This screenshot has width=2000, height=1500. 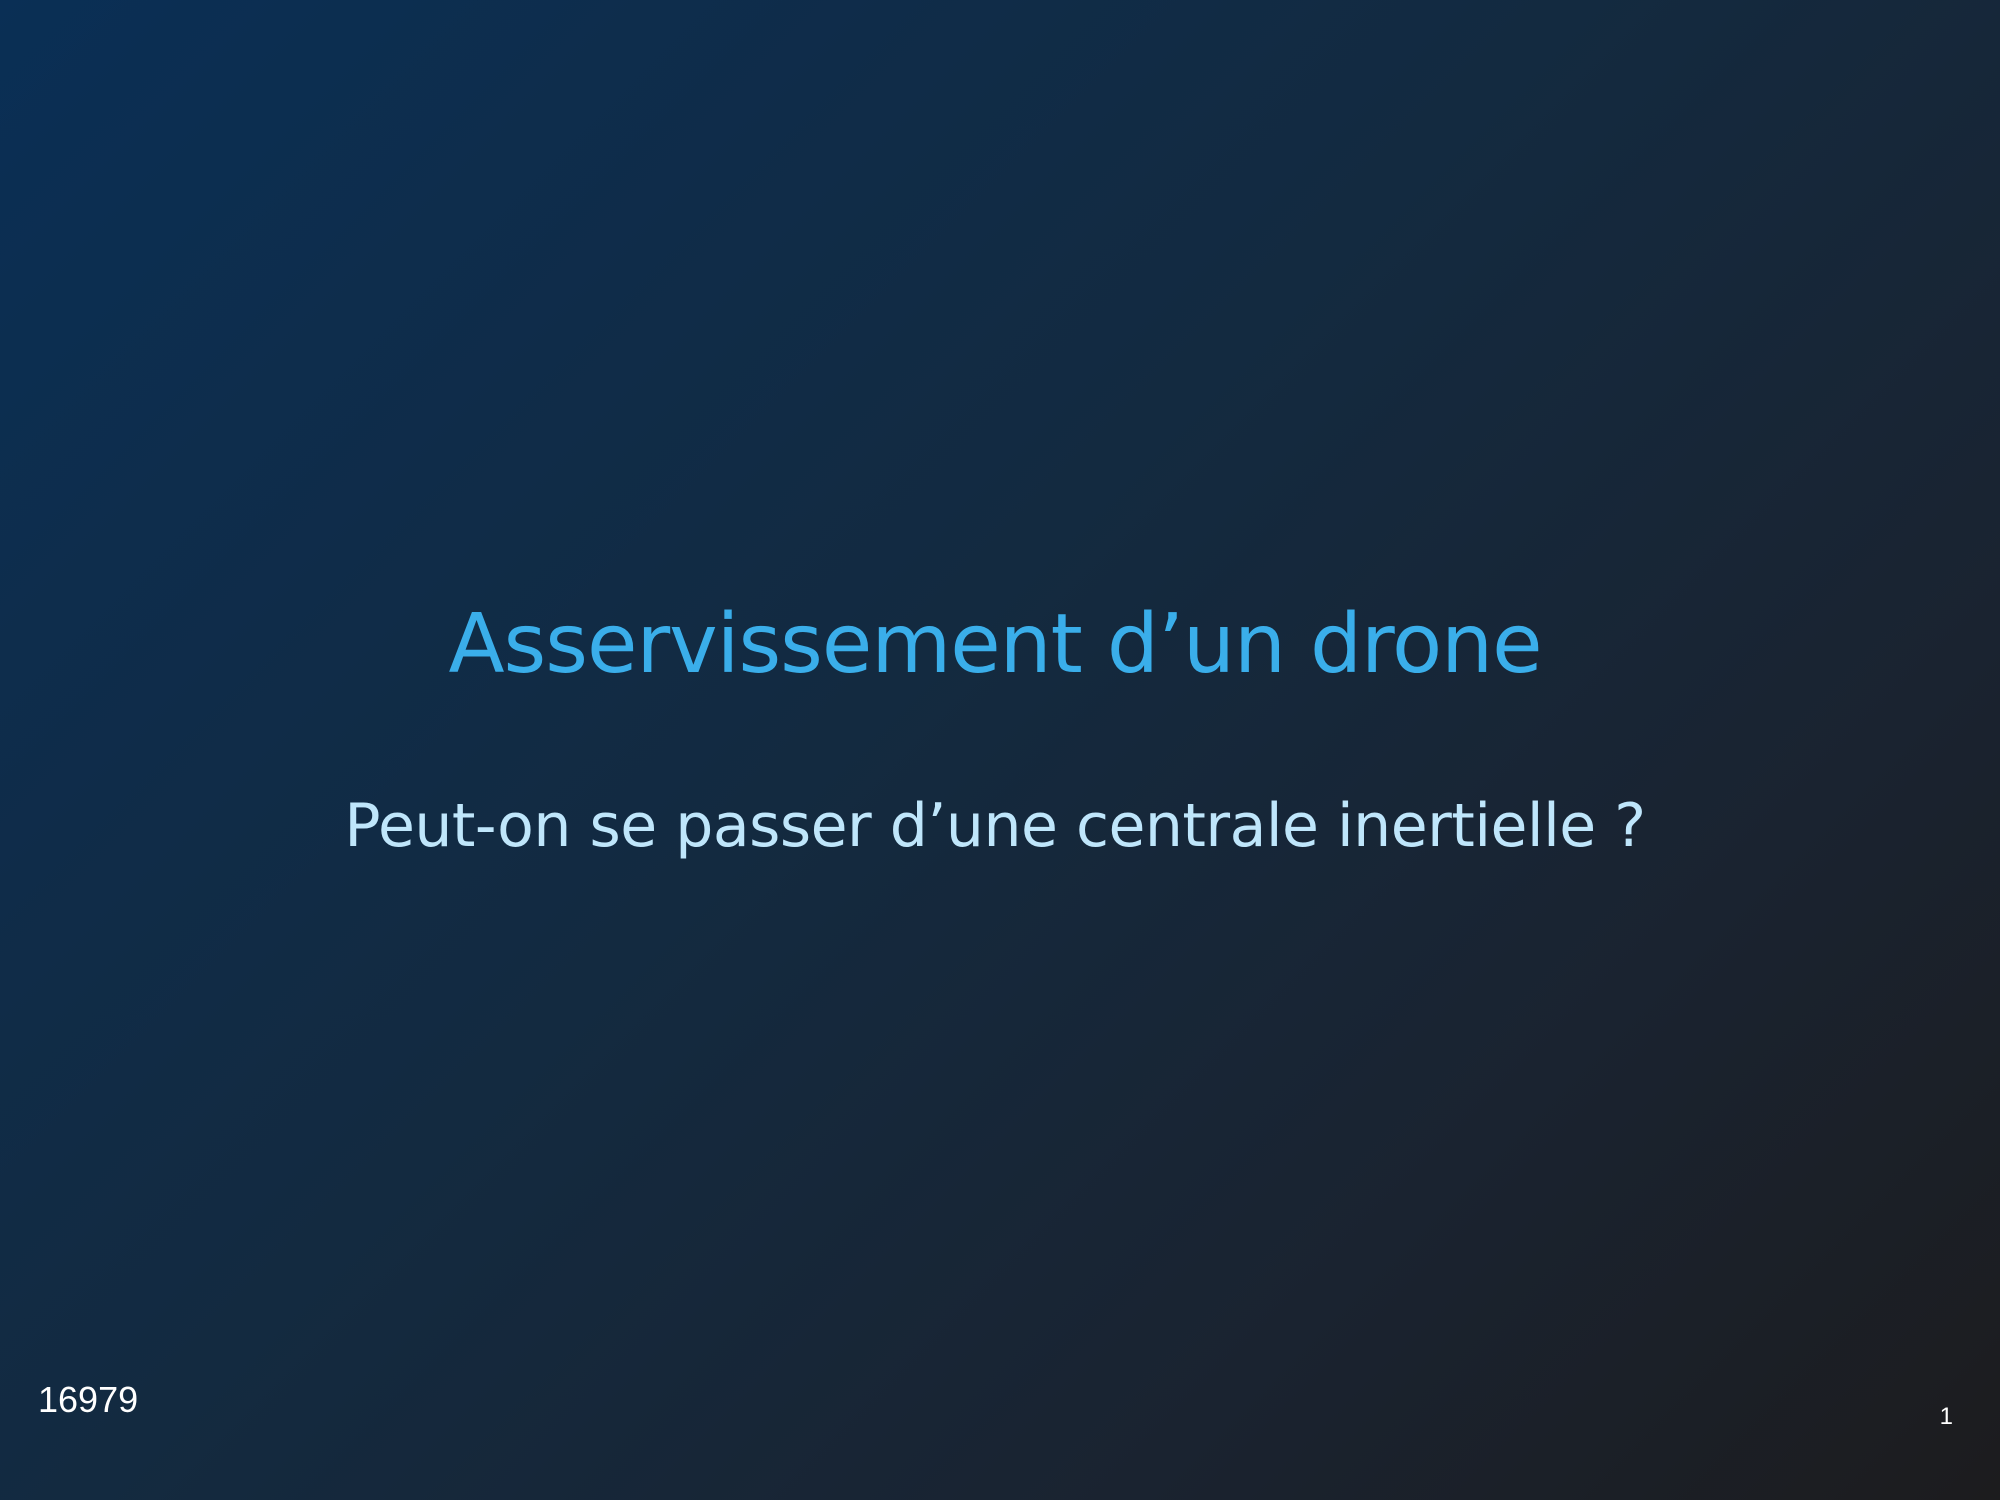 What do you see at coordinates (995, 644) in the screenshot?
I see `slide-title: Asservissement d’un drone` at bounding box center [995, 644].